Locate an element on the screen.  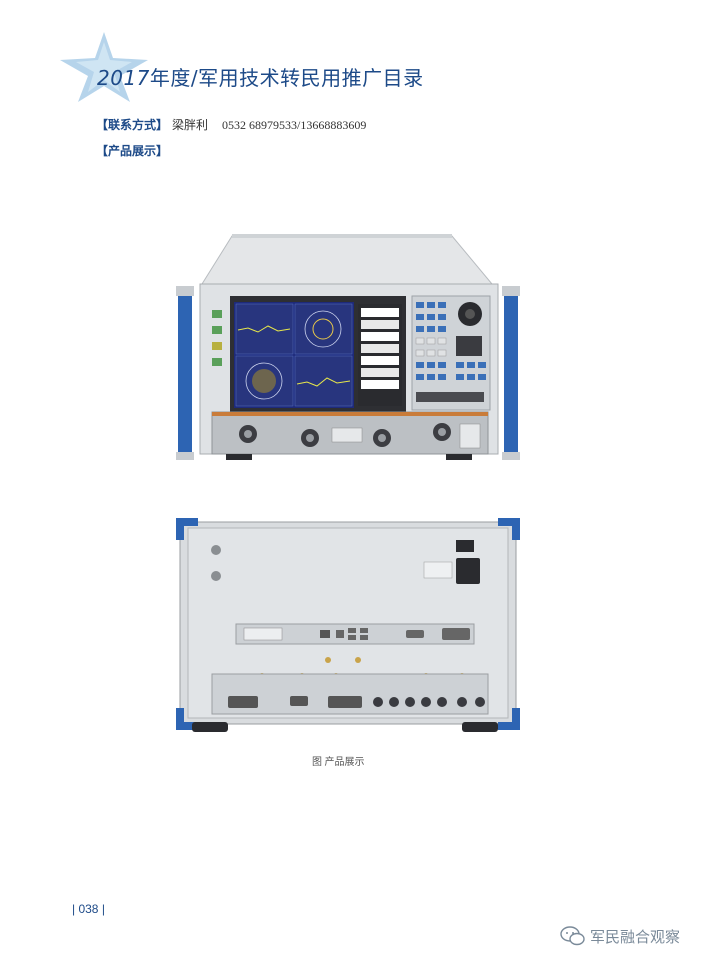
instrument-front-photo is located at coordinates (348, 347).